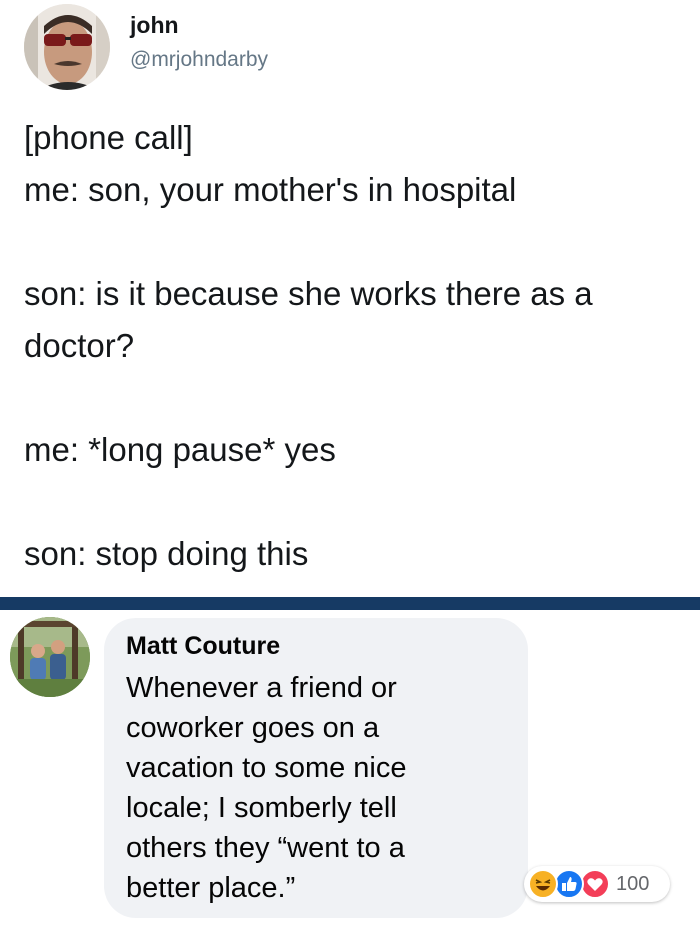 This screenshot has width=700, height=932. Describe the element at coordinates (79, 345) in the screenshot. I see `tweet-line: doctor?` at that location.